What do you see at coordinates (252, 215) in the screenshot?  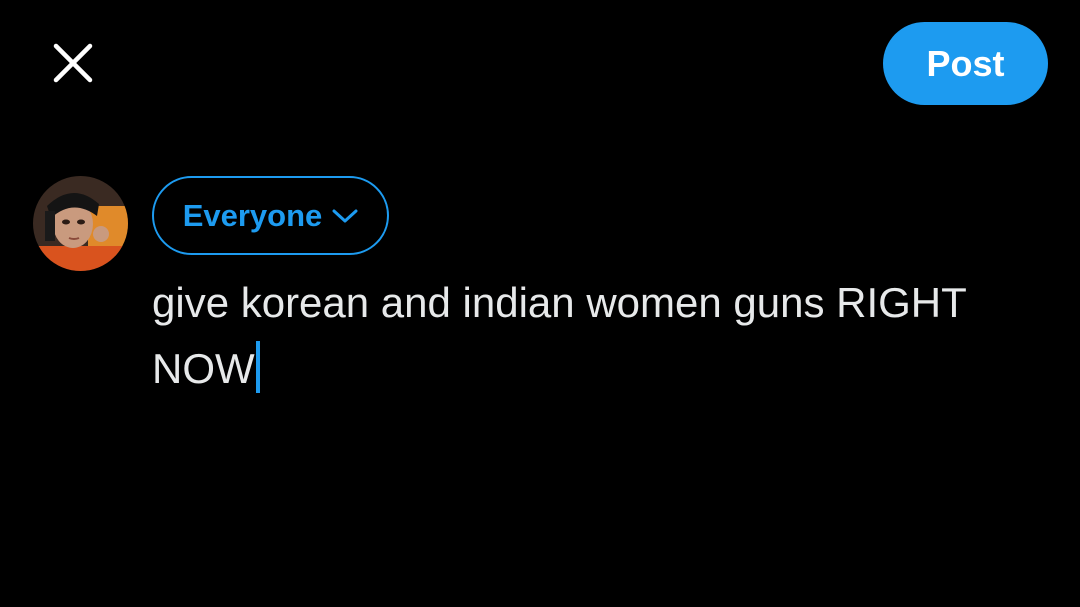 I see `audience-label: Everyone` at bounding box center [252, 215].